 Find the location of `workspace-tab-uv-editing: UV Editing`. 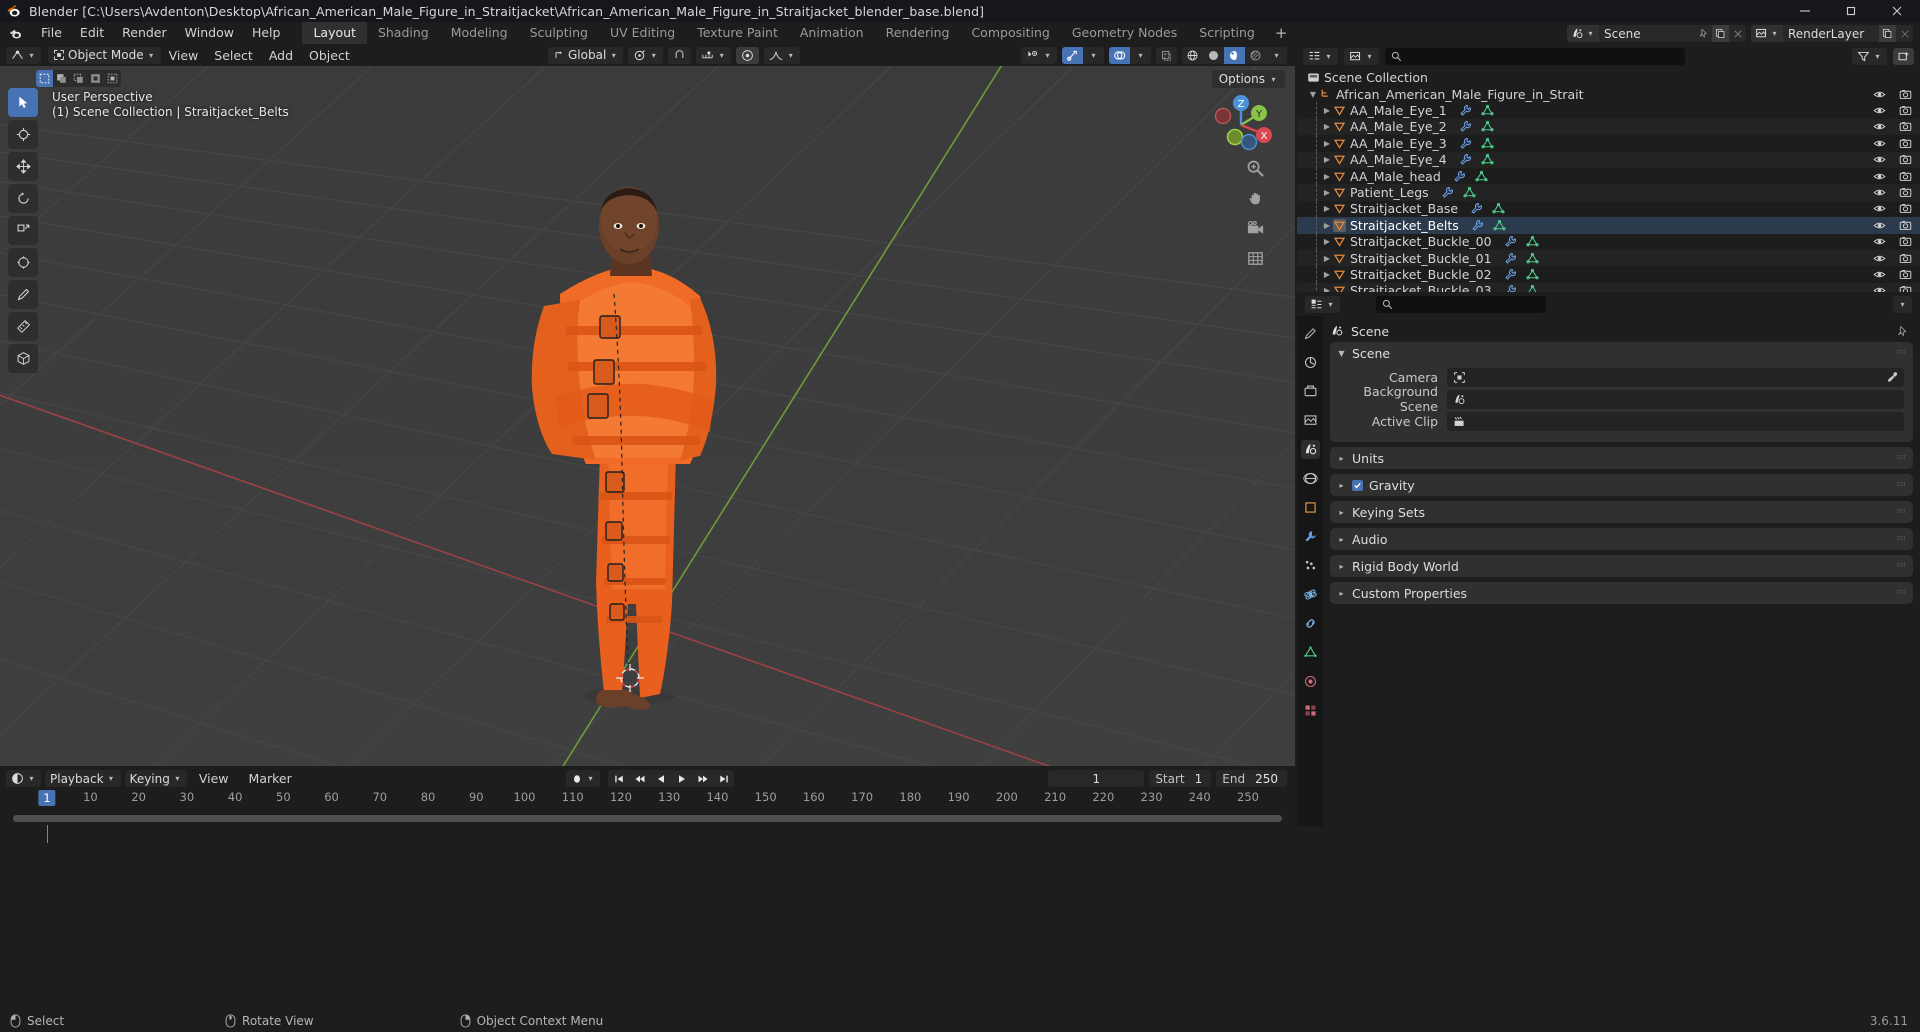

workspace-tab-uv-editing: UV Editing is located at coordinates (642, 33).